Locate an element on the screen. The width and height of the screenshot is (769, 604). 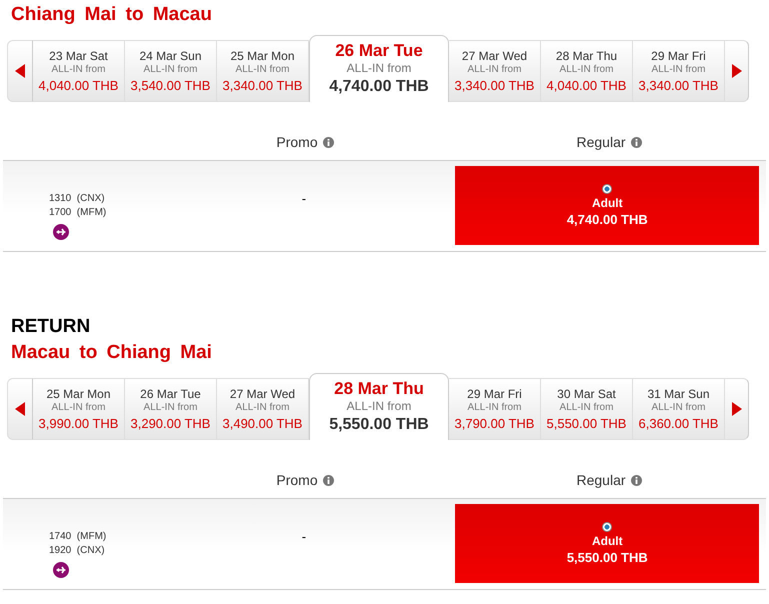
arrival-time: 1920 (CNX) is located at coordinates (77, 551).